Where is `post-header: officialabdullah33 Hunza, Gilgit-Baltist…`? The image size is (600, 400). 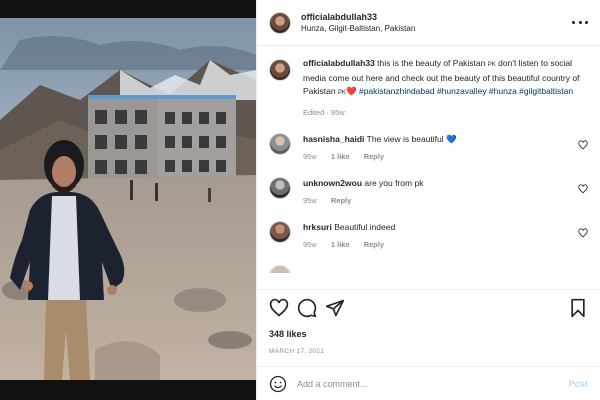 post-header: officialabdullah33 Hunza, Gilgit-Baltist… is located at coordinates (428, 23).